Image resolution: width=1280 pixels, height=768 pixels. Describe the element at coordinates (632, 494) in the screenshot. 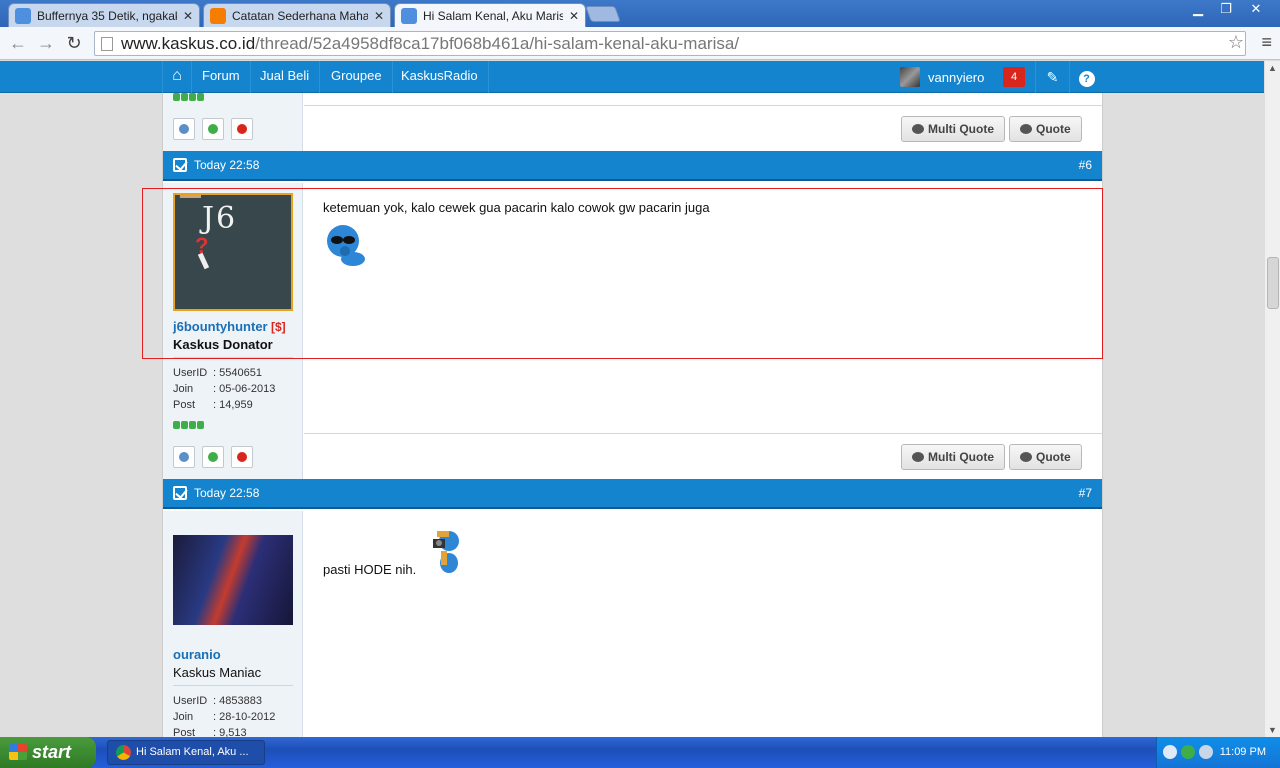

I see `post-header: Today 22:58 #7` at that location.